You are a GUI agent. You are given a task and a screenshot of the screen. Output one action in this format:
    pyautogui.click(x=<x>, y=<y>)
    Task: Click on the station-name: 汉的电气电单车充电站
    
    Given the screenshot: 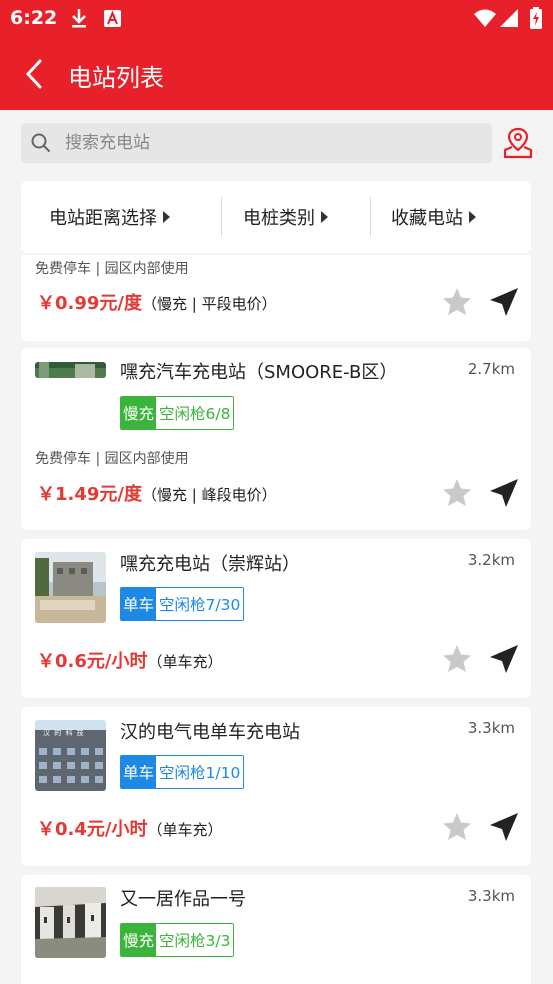 What is the action you would take?
    pyautogui.click(x=210, y=732)
    